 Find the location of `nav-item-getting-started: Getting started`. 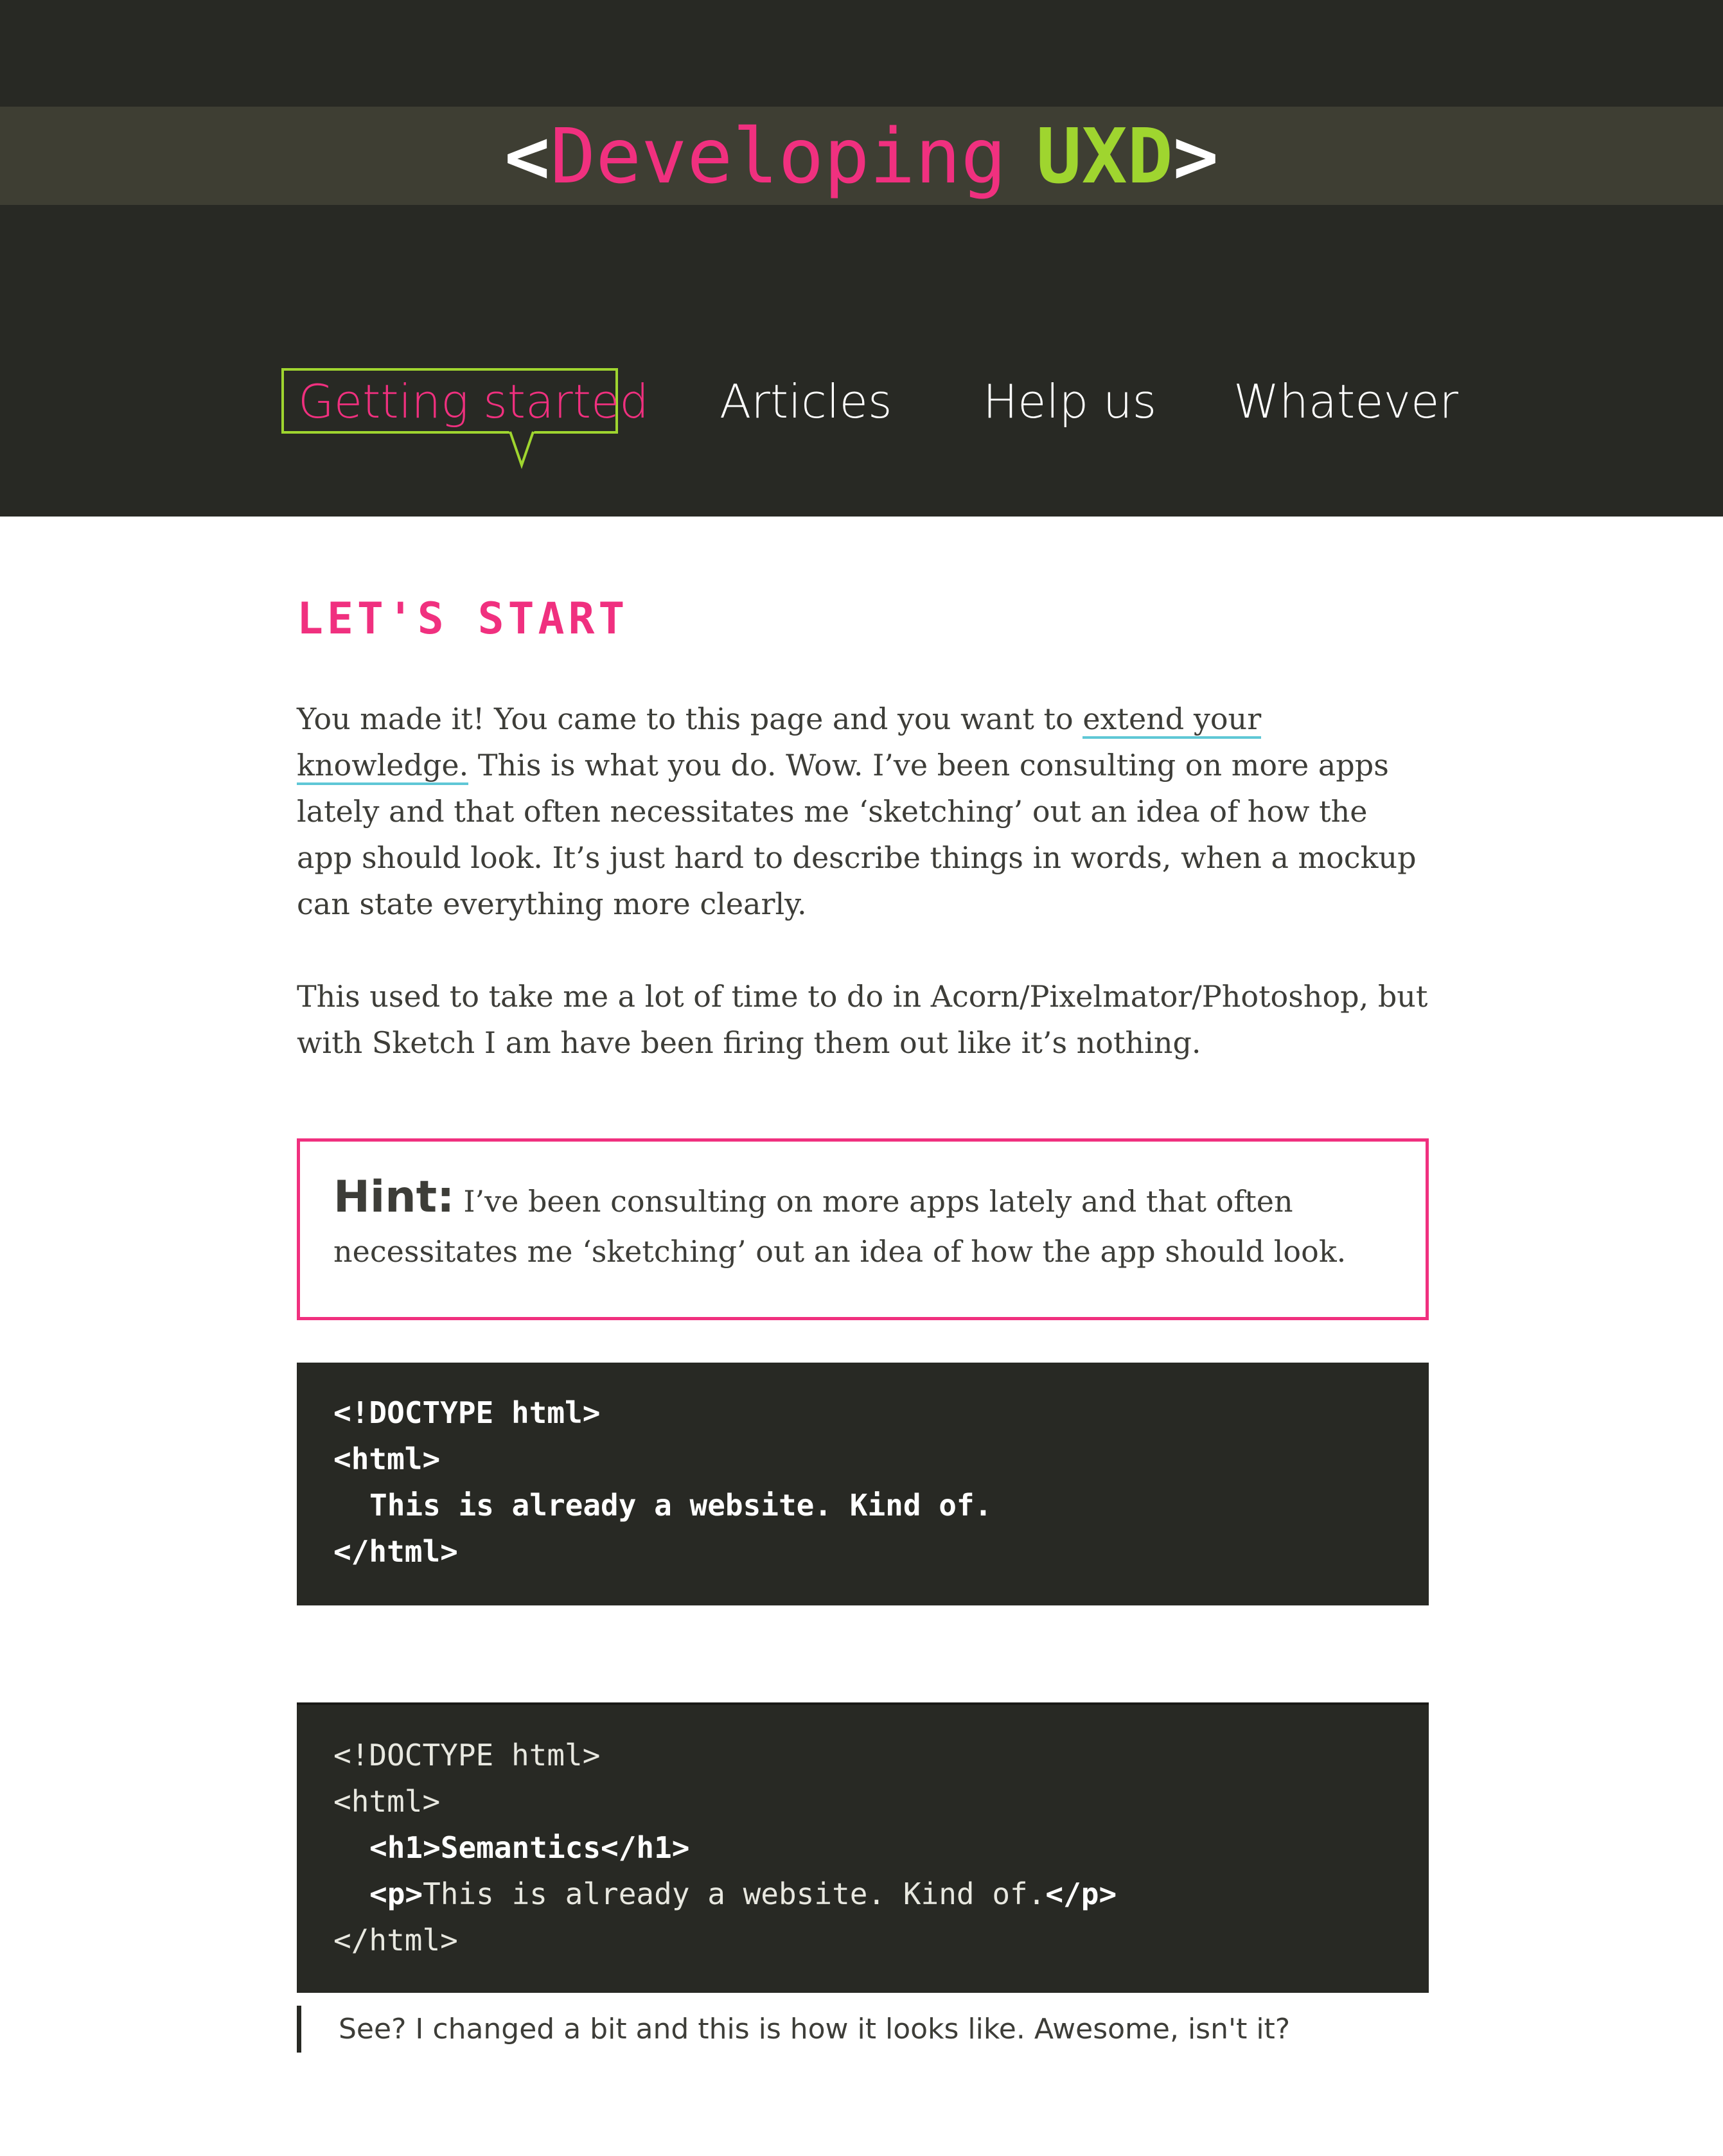

nav-item-getting-started: Getting started is located at coordinates (473, 401).